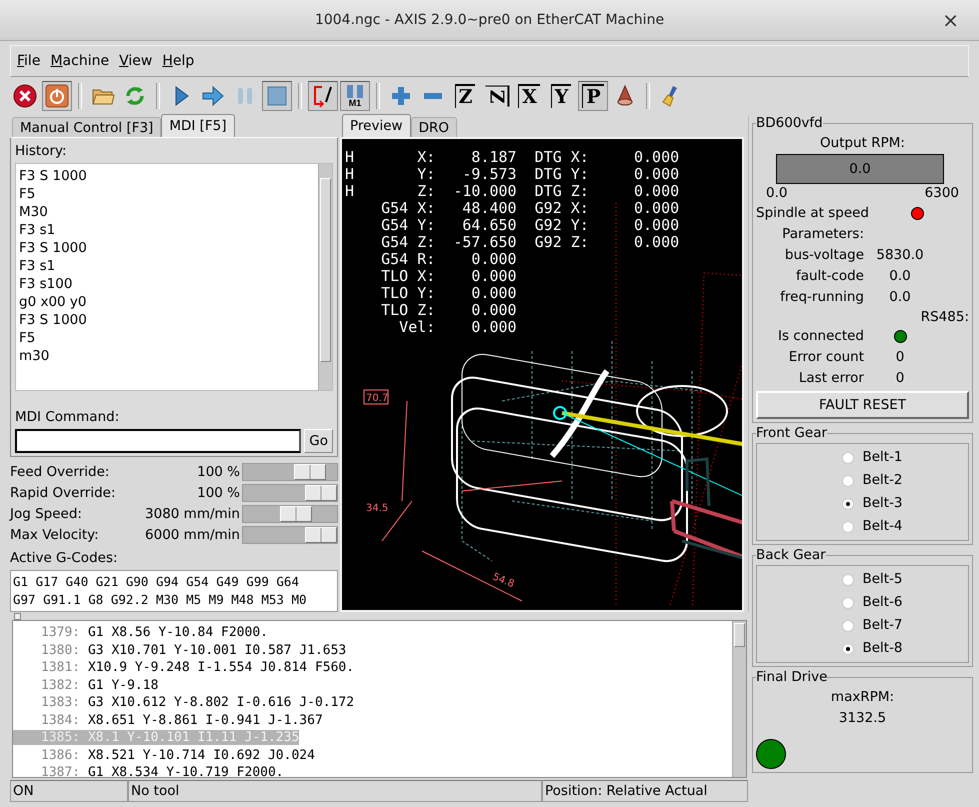 This screenshot has height=807, width=979. What do you see at coordinates (187, 667) in the screenshot?
I see `program-line: 1381: X10.9 Y-9.248 I-1.554 J0.814 F560.` at bounding box center [187, 667].